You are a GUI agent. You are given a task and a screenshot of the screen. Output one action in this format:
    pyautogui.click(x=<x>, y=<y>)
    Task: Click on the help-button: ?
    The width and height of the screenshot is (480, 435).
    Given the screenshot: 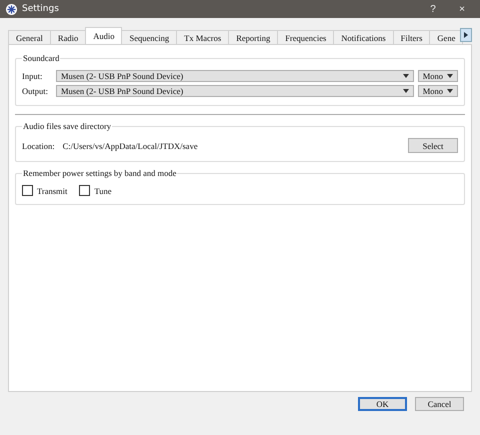 What is the action you would take?
    pyautogui.click(x=433, y=9)
    